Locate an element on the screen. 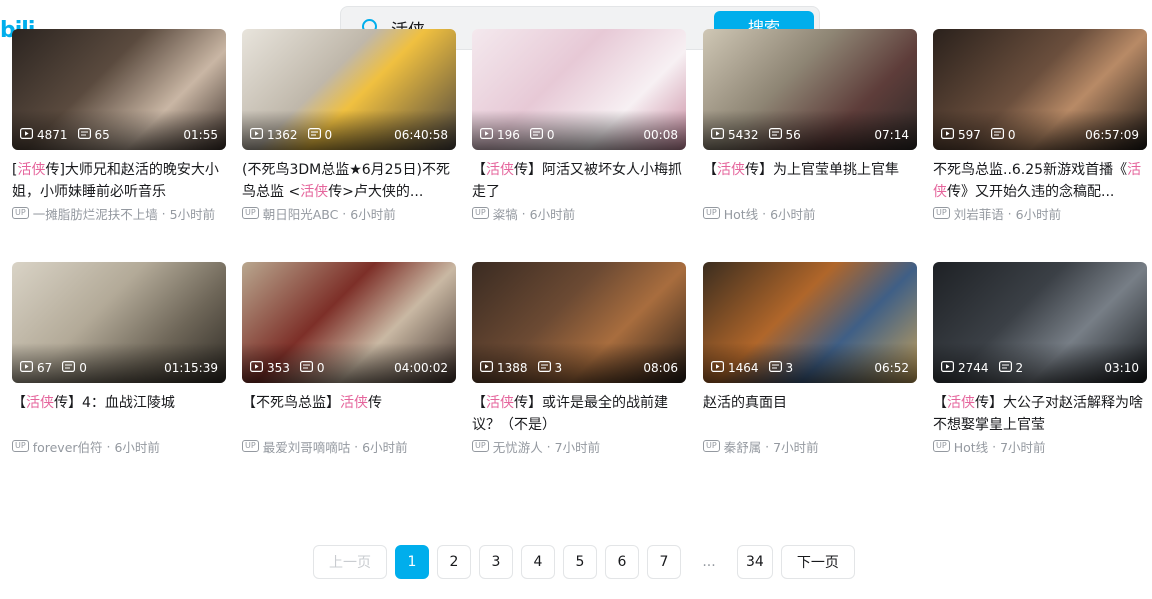 This screenshot has height=599, width=1152. danmaku-count: 56 is located at coordinates (784, 135).